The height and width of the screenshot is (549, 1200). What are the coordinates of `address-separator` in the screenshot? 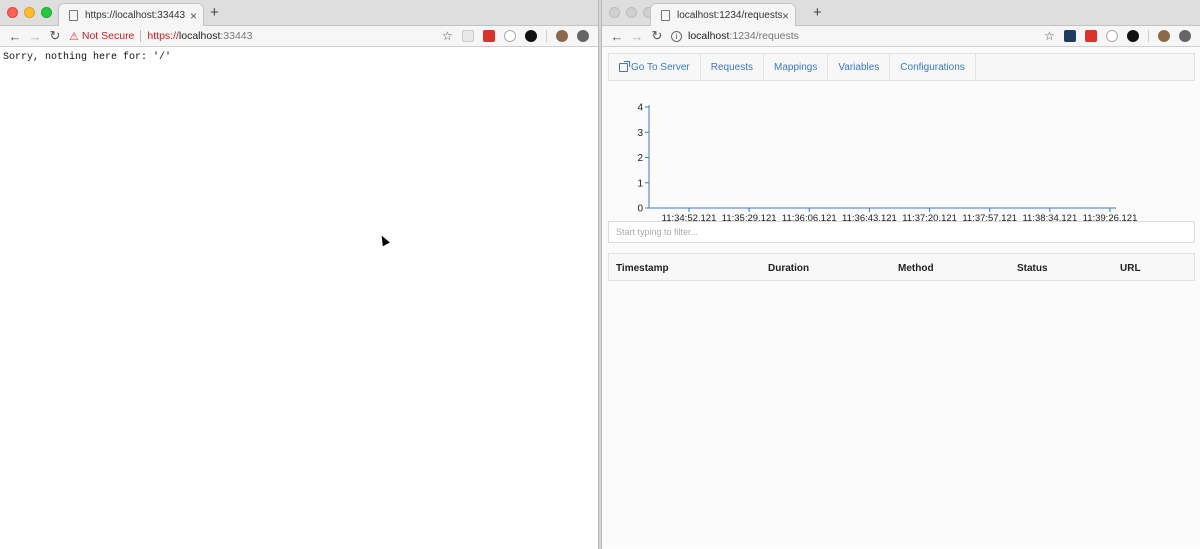 It's located at (141, 36).